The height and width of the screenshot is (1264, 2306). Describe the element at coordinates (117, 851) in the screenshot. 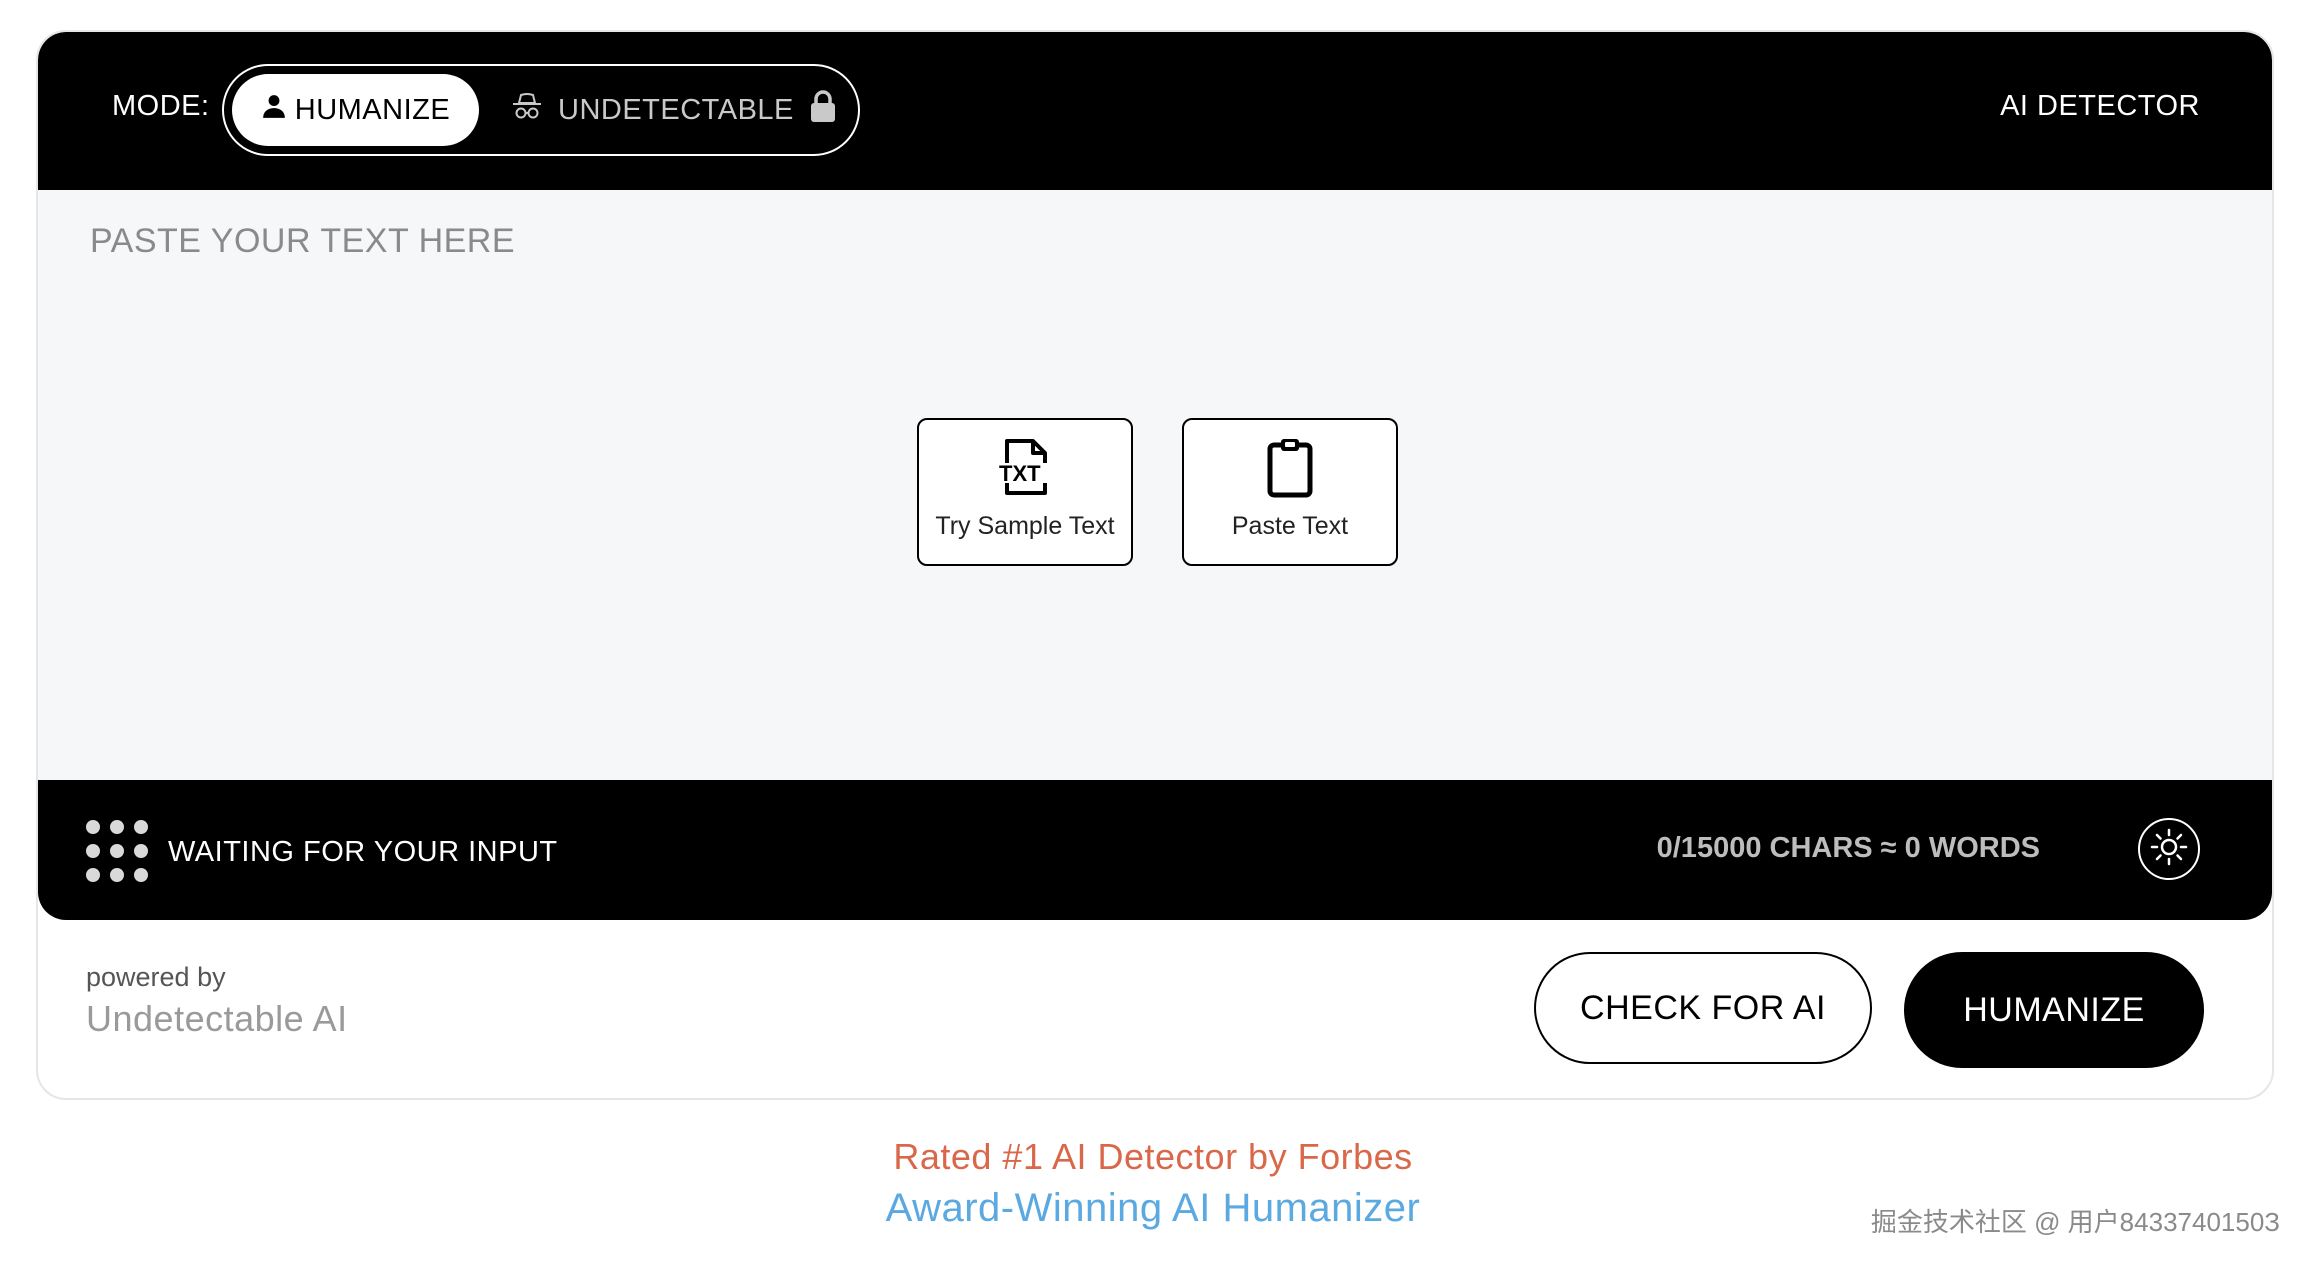

I see `dots-grid-icon` at that location.